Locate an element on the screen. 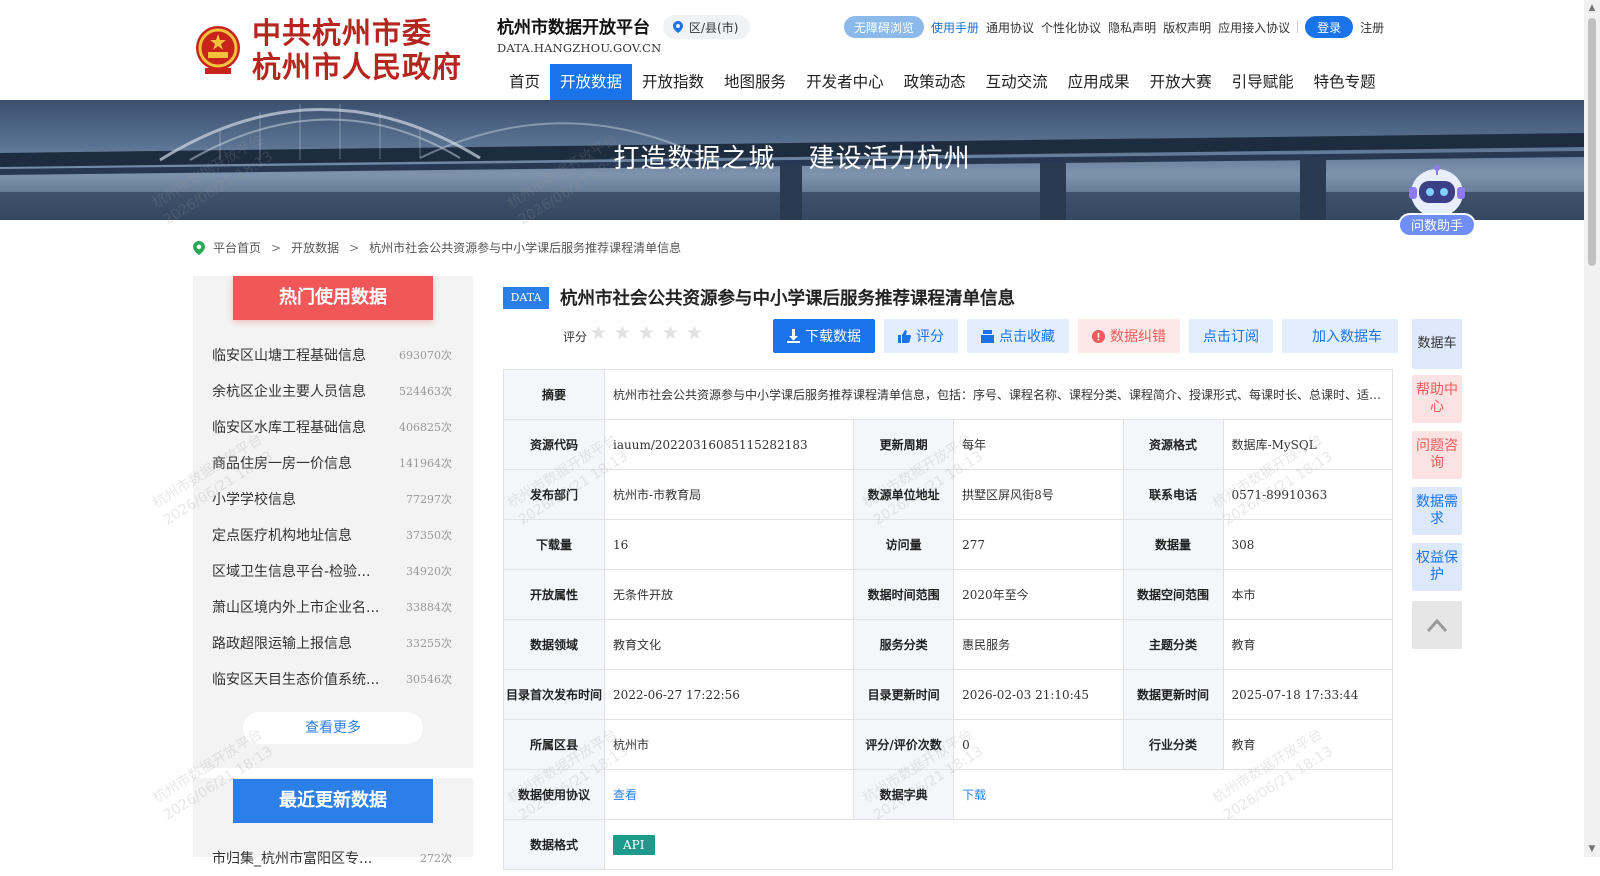 The width and height of the screenshot is (1600, 876). add-to-cart-button: 加入数据车 is located at coordinates (1340, 336).